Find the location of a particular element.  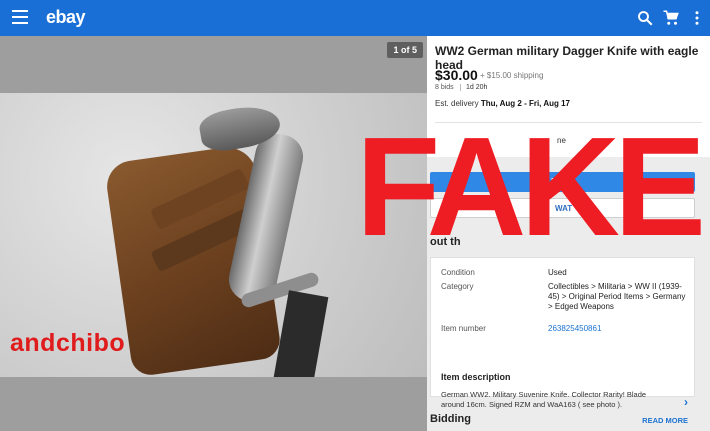

spec-label-category: Category is located at coordinates (457, 286).